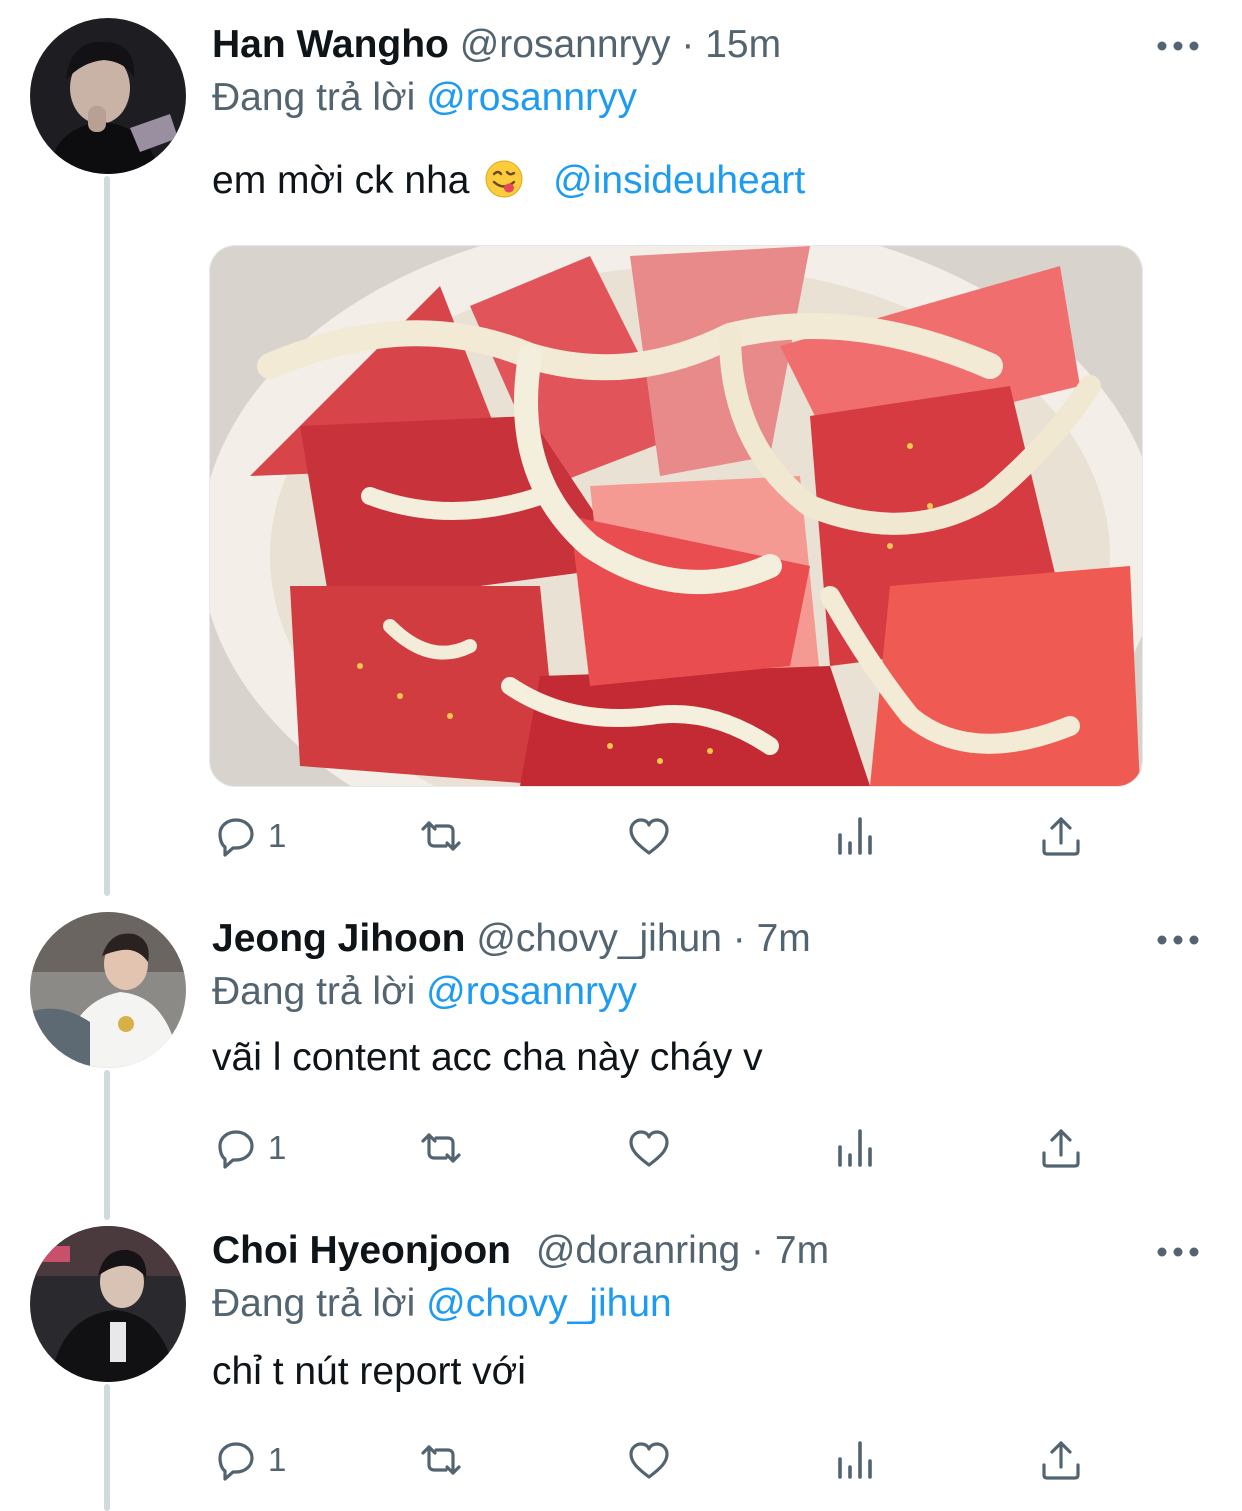  I want to click on author-name: Jeong Jihoon, so click(339, 938).